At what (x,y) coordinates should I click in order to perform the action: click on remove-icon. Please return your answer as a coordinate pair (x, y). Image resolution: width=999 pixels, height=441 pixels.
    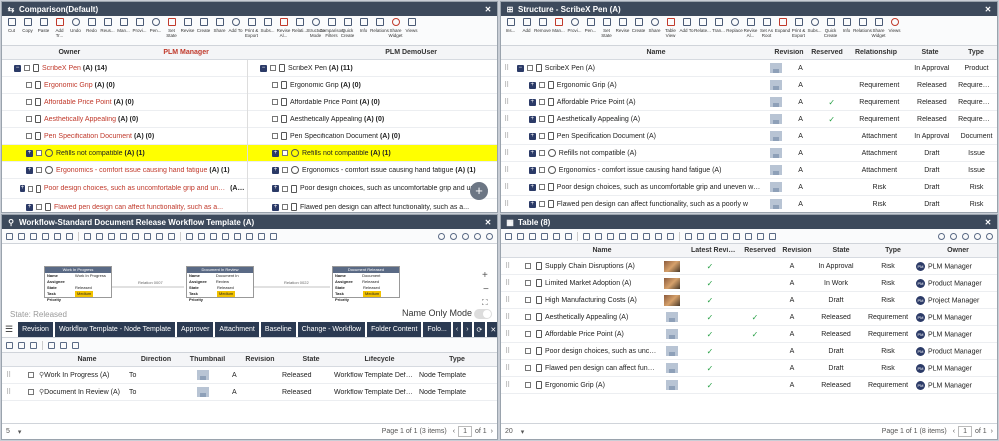
    Looking at the image, I should click on (33, 345).